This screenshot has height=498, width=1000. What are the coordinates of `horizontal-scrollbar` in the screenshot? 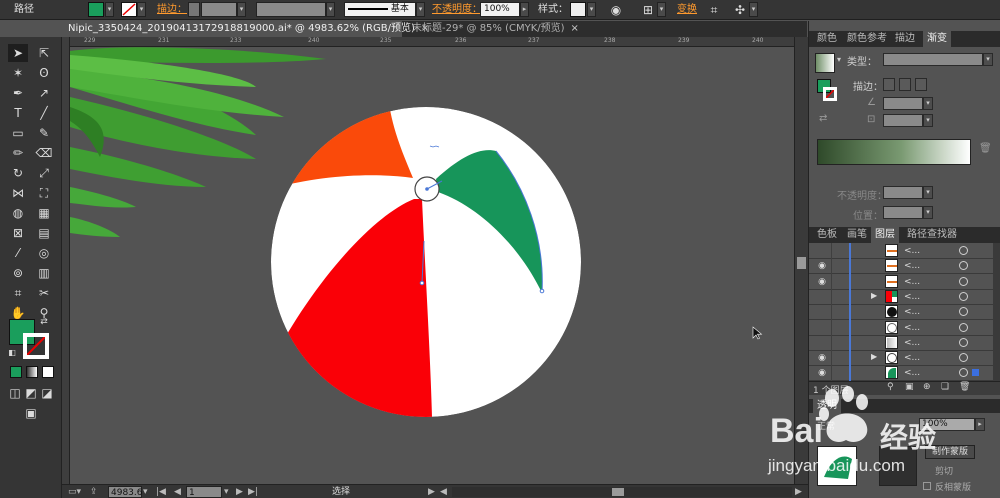 It's located at (622, 492).